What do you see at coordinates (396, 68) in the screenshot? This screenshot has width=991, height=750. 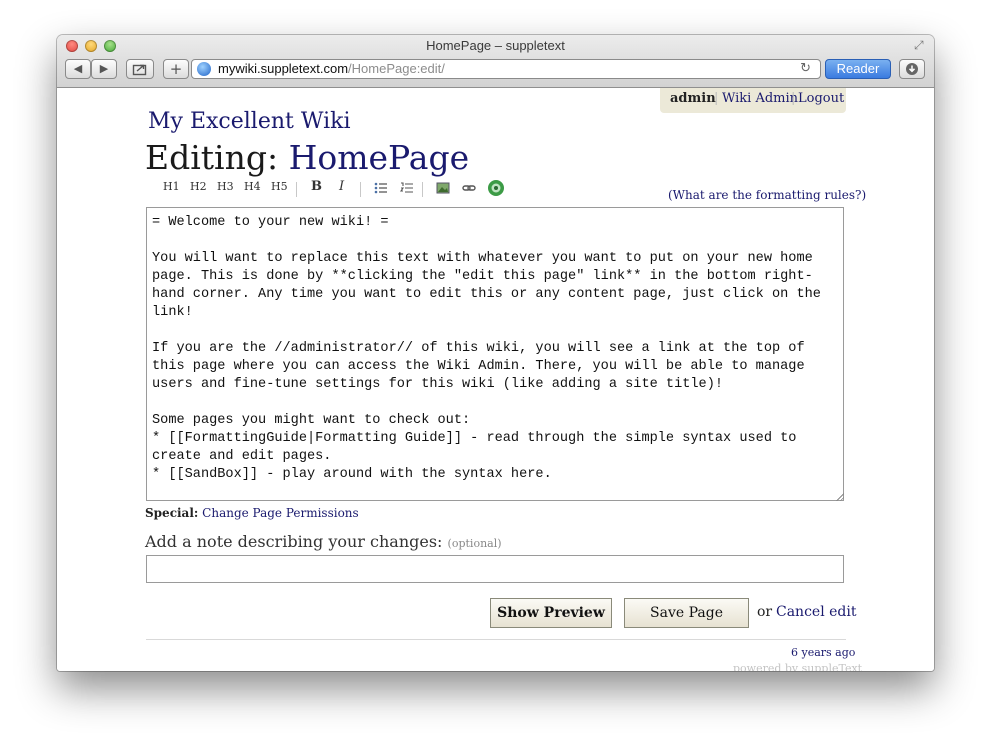 I see `url-path: /HomePage:edit/` at bounding box center [396, 68].